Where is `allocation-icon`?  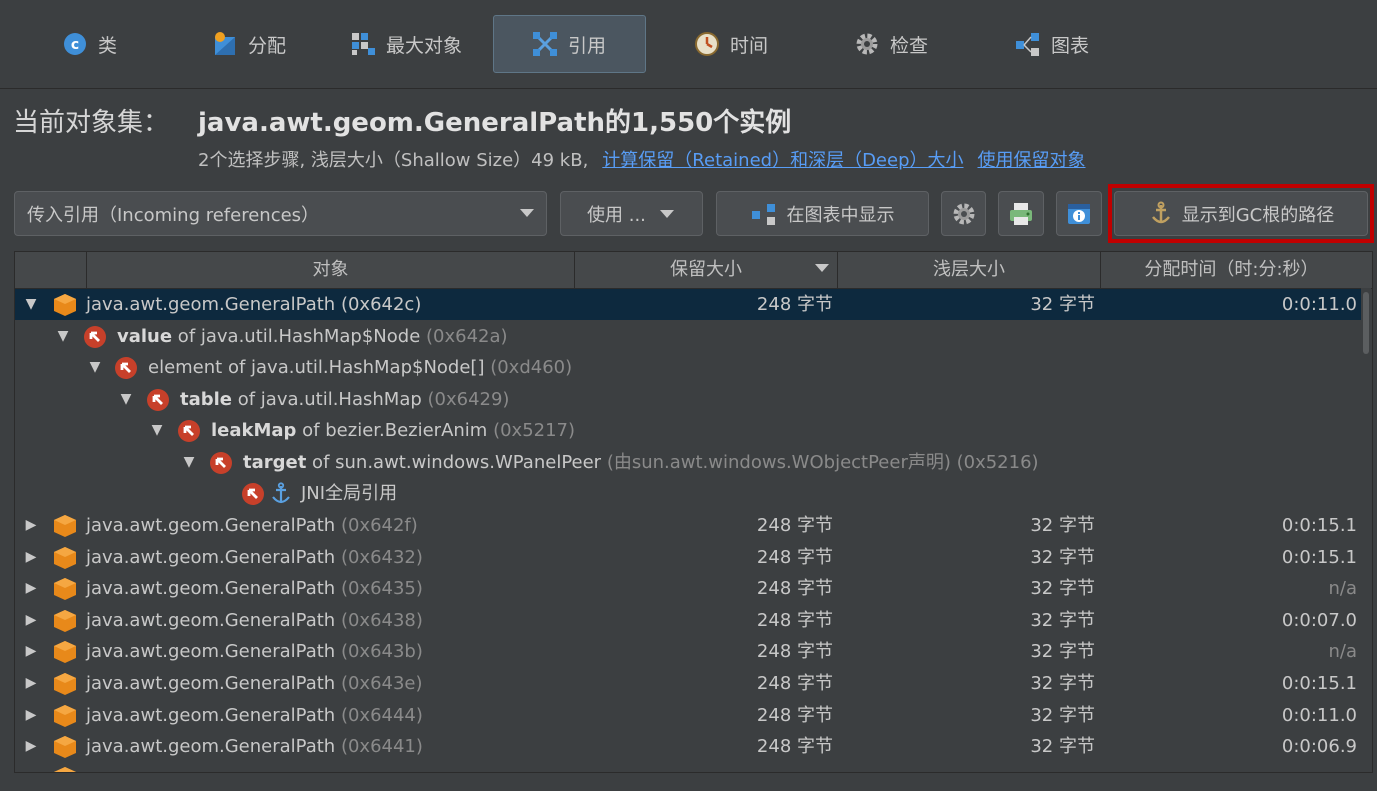
allocation-icon is located at coordinates (225, 44).